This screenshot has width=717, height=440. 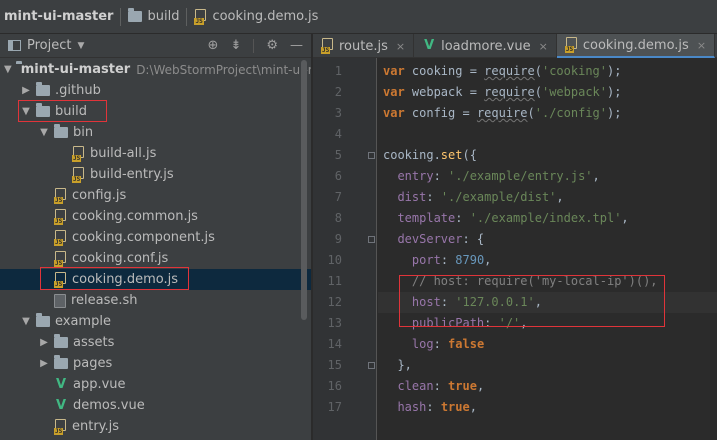 I want to click on code-line: dist: './example/dist',, so click(x=473, y=197).